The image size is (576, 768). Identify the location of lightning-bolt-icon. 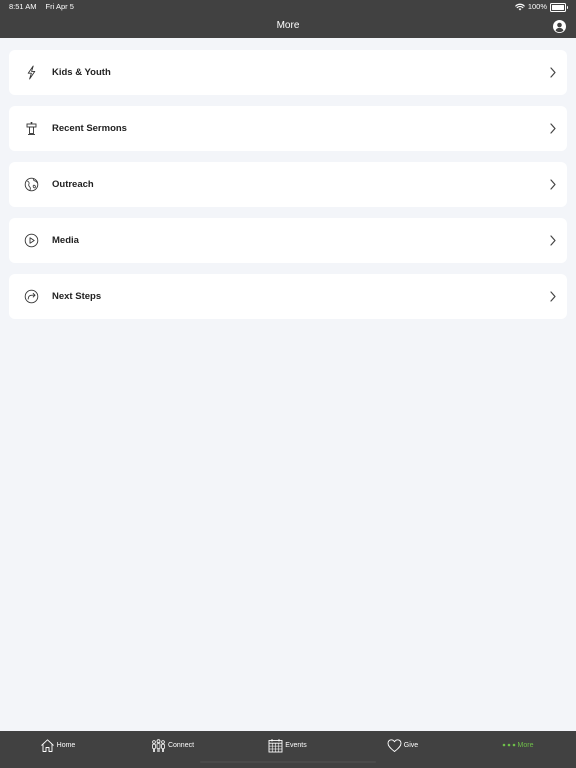
(31, 72).